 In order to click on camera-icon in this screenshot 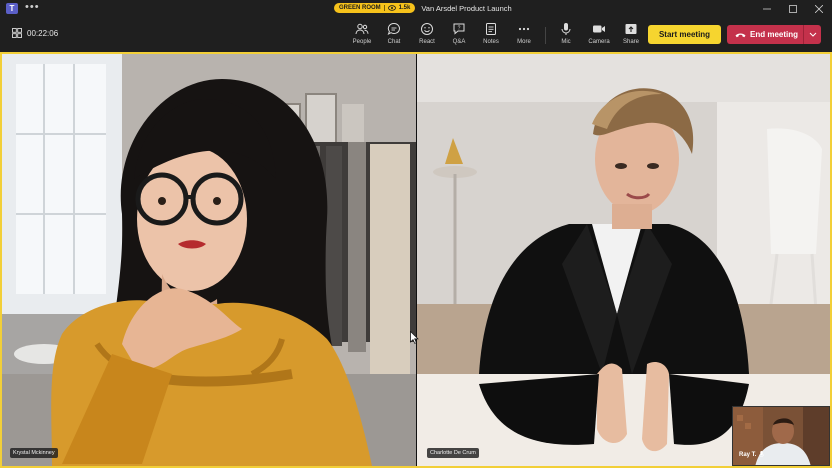, I will do `click(599, 29)`.